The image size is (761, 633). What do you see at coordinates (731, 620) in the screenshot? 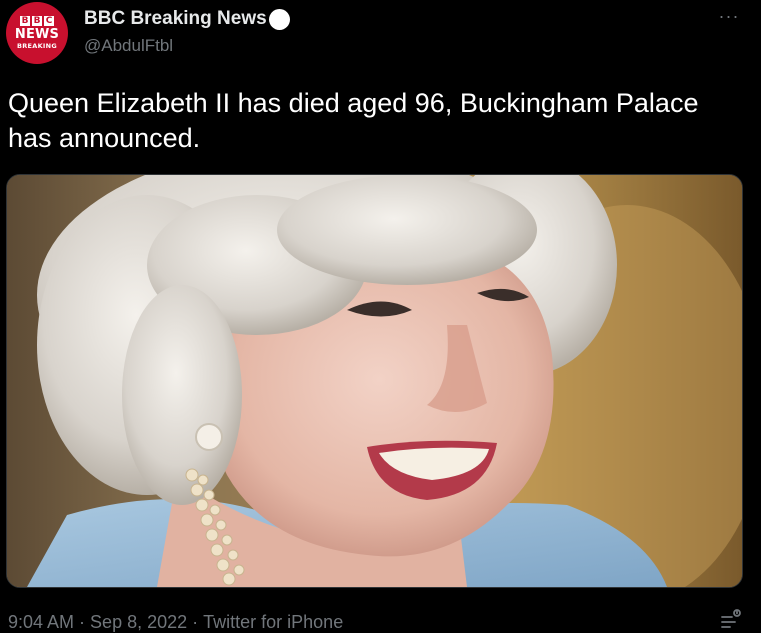
I see `tweet-analytics-icon` at bounding box center [731, 620].